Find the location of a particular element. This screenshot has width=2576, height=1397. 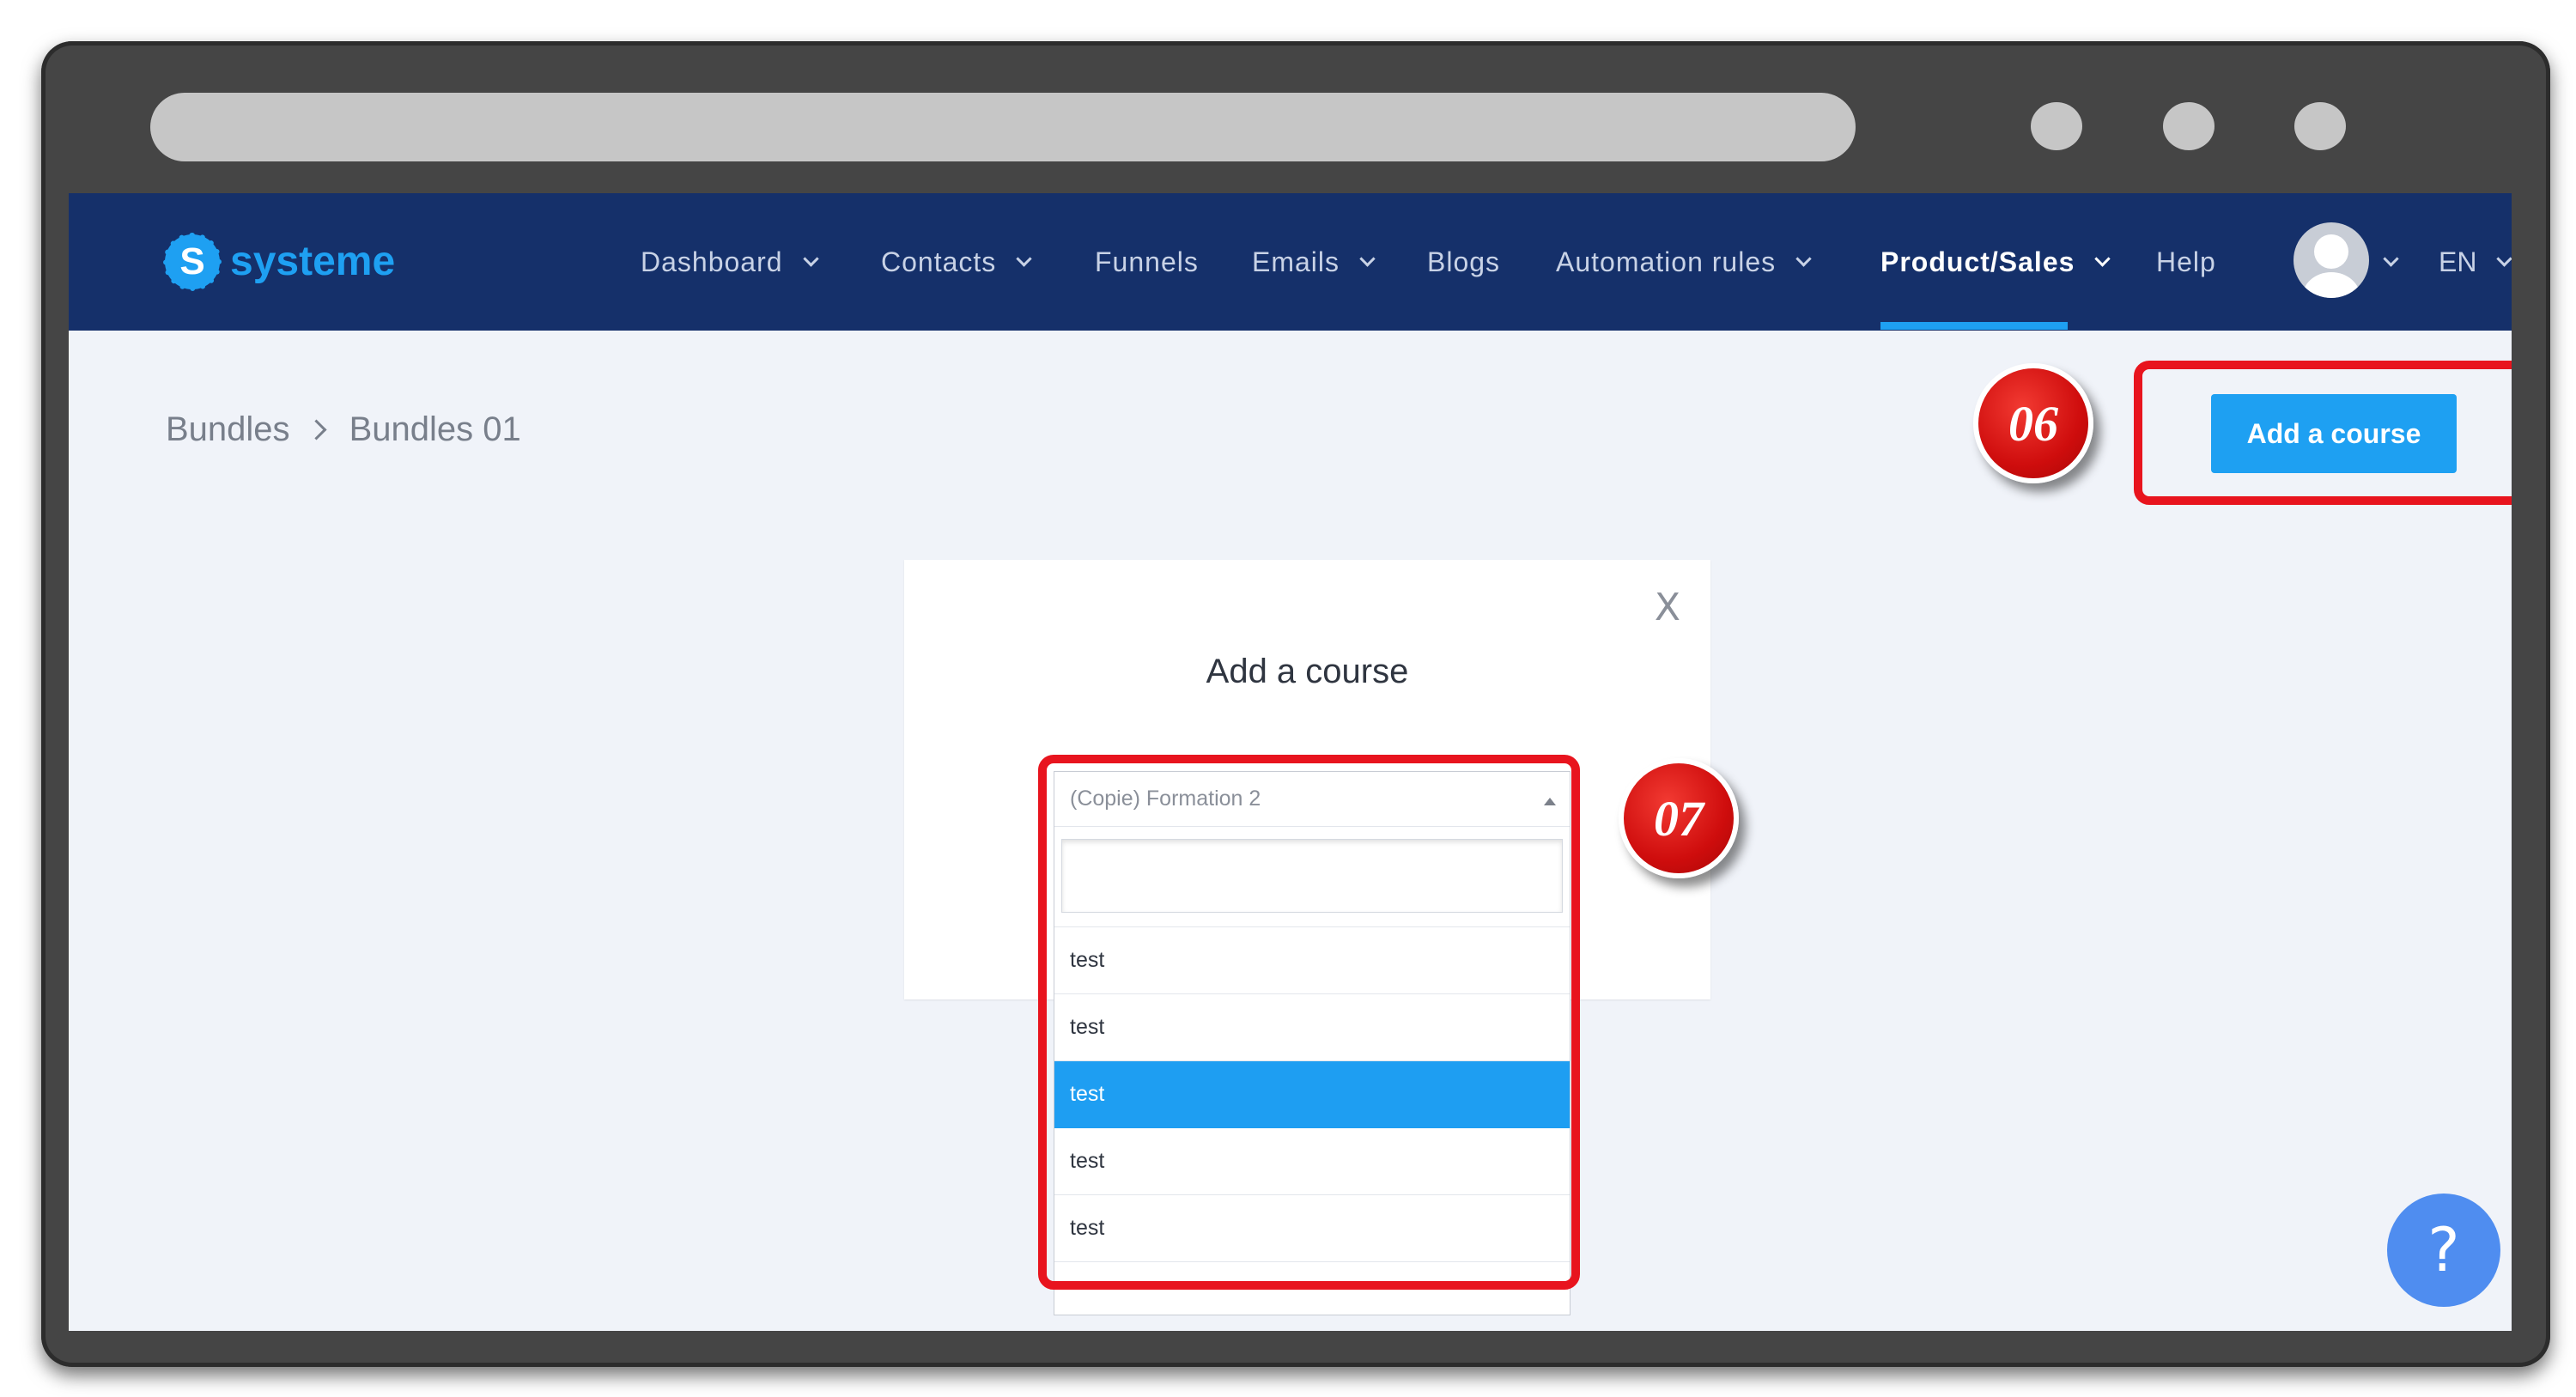

language-selector: EN is located at coordinates (2475, 262).